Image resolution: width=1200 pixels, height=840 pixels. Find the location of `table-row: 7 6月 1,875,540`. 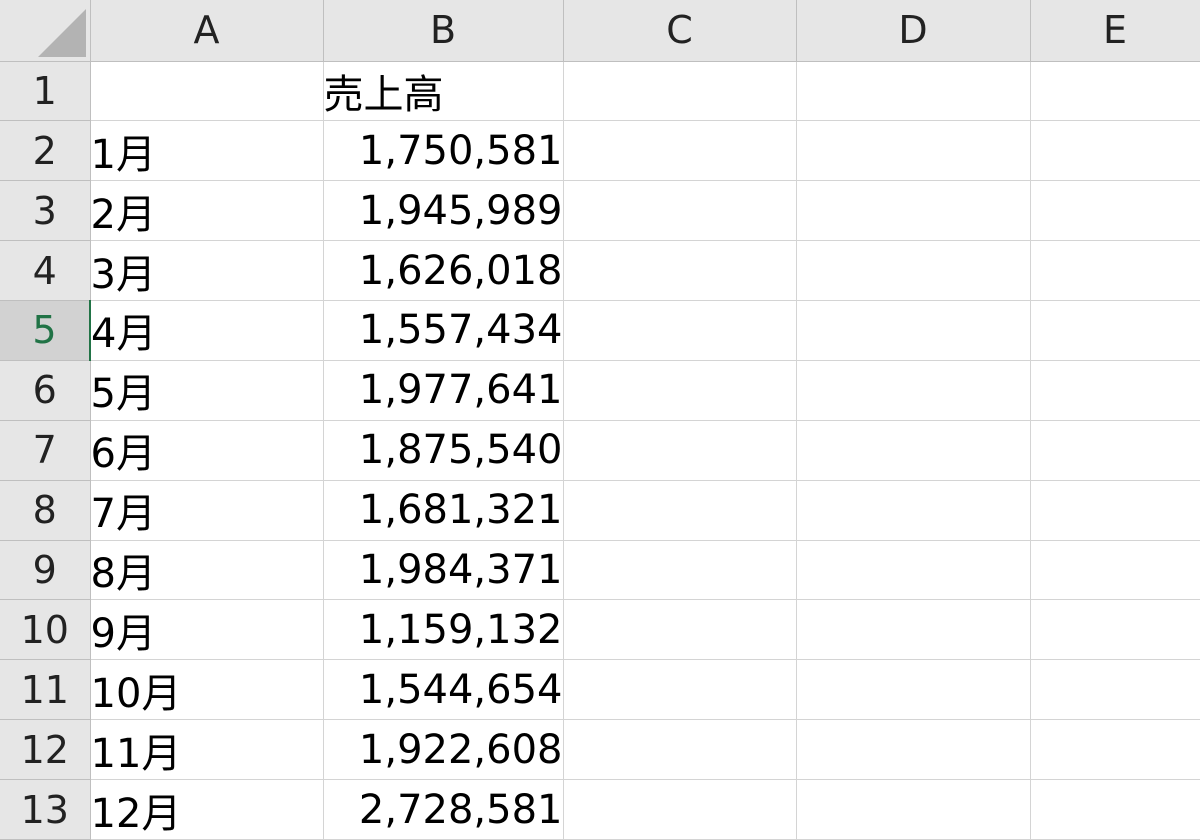

table-row: 7 6月 1,875,540 is located at coordinates (600, 450).